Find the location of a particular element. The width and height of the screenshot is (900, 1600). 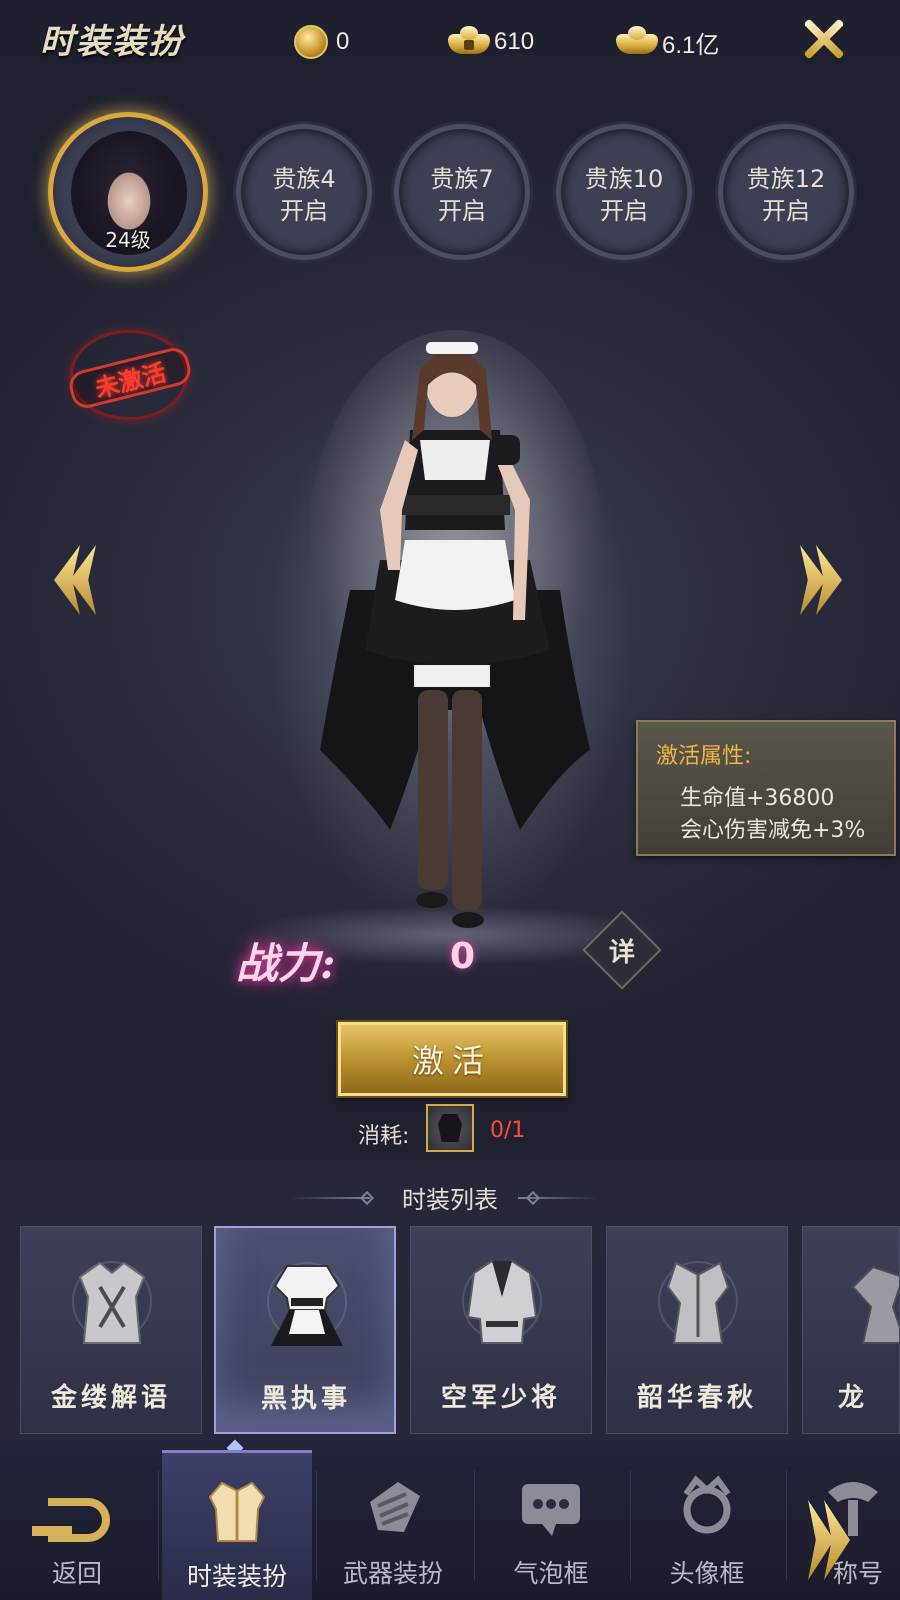

avatar-level: 24级 is located at coordinates (128, 240).